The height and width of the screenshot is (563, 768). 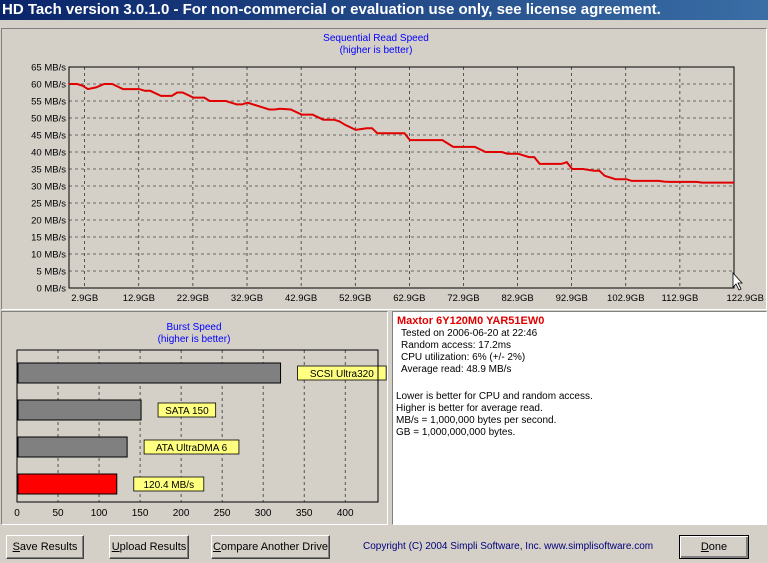 I want to click on x-tick-label: 102.9GB, so click(x=626, y=298).